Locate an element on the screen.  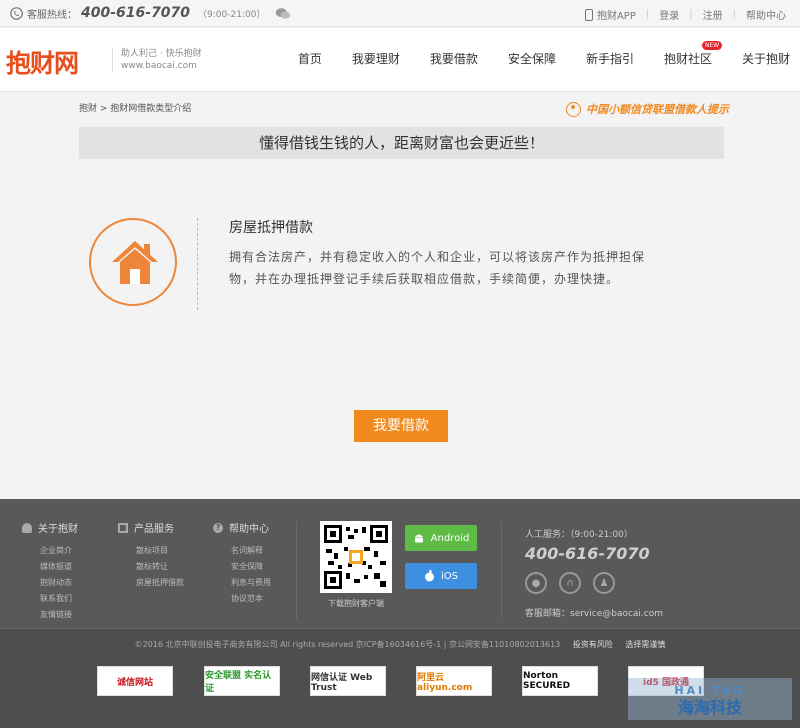
qr-code is located at coordinates (356, 557).